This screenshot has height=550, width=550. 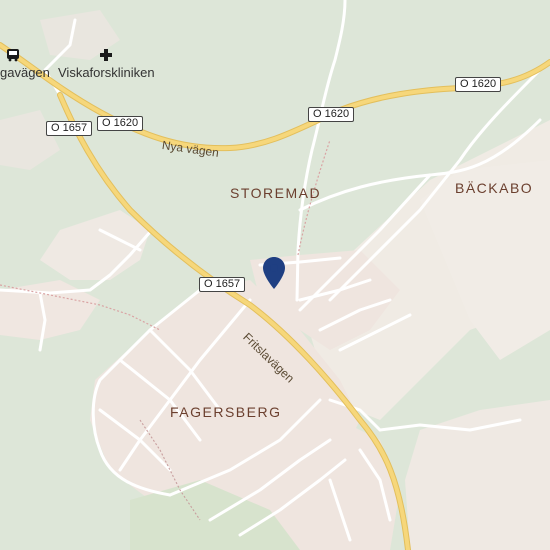 What do you see at coordinates (13, 55) in the screenshot?
I see `bus-icon` at bounding box center [13, 55].